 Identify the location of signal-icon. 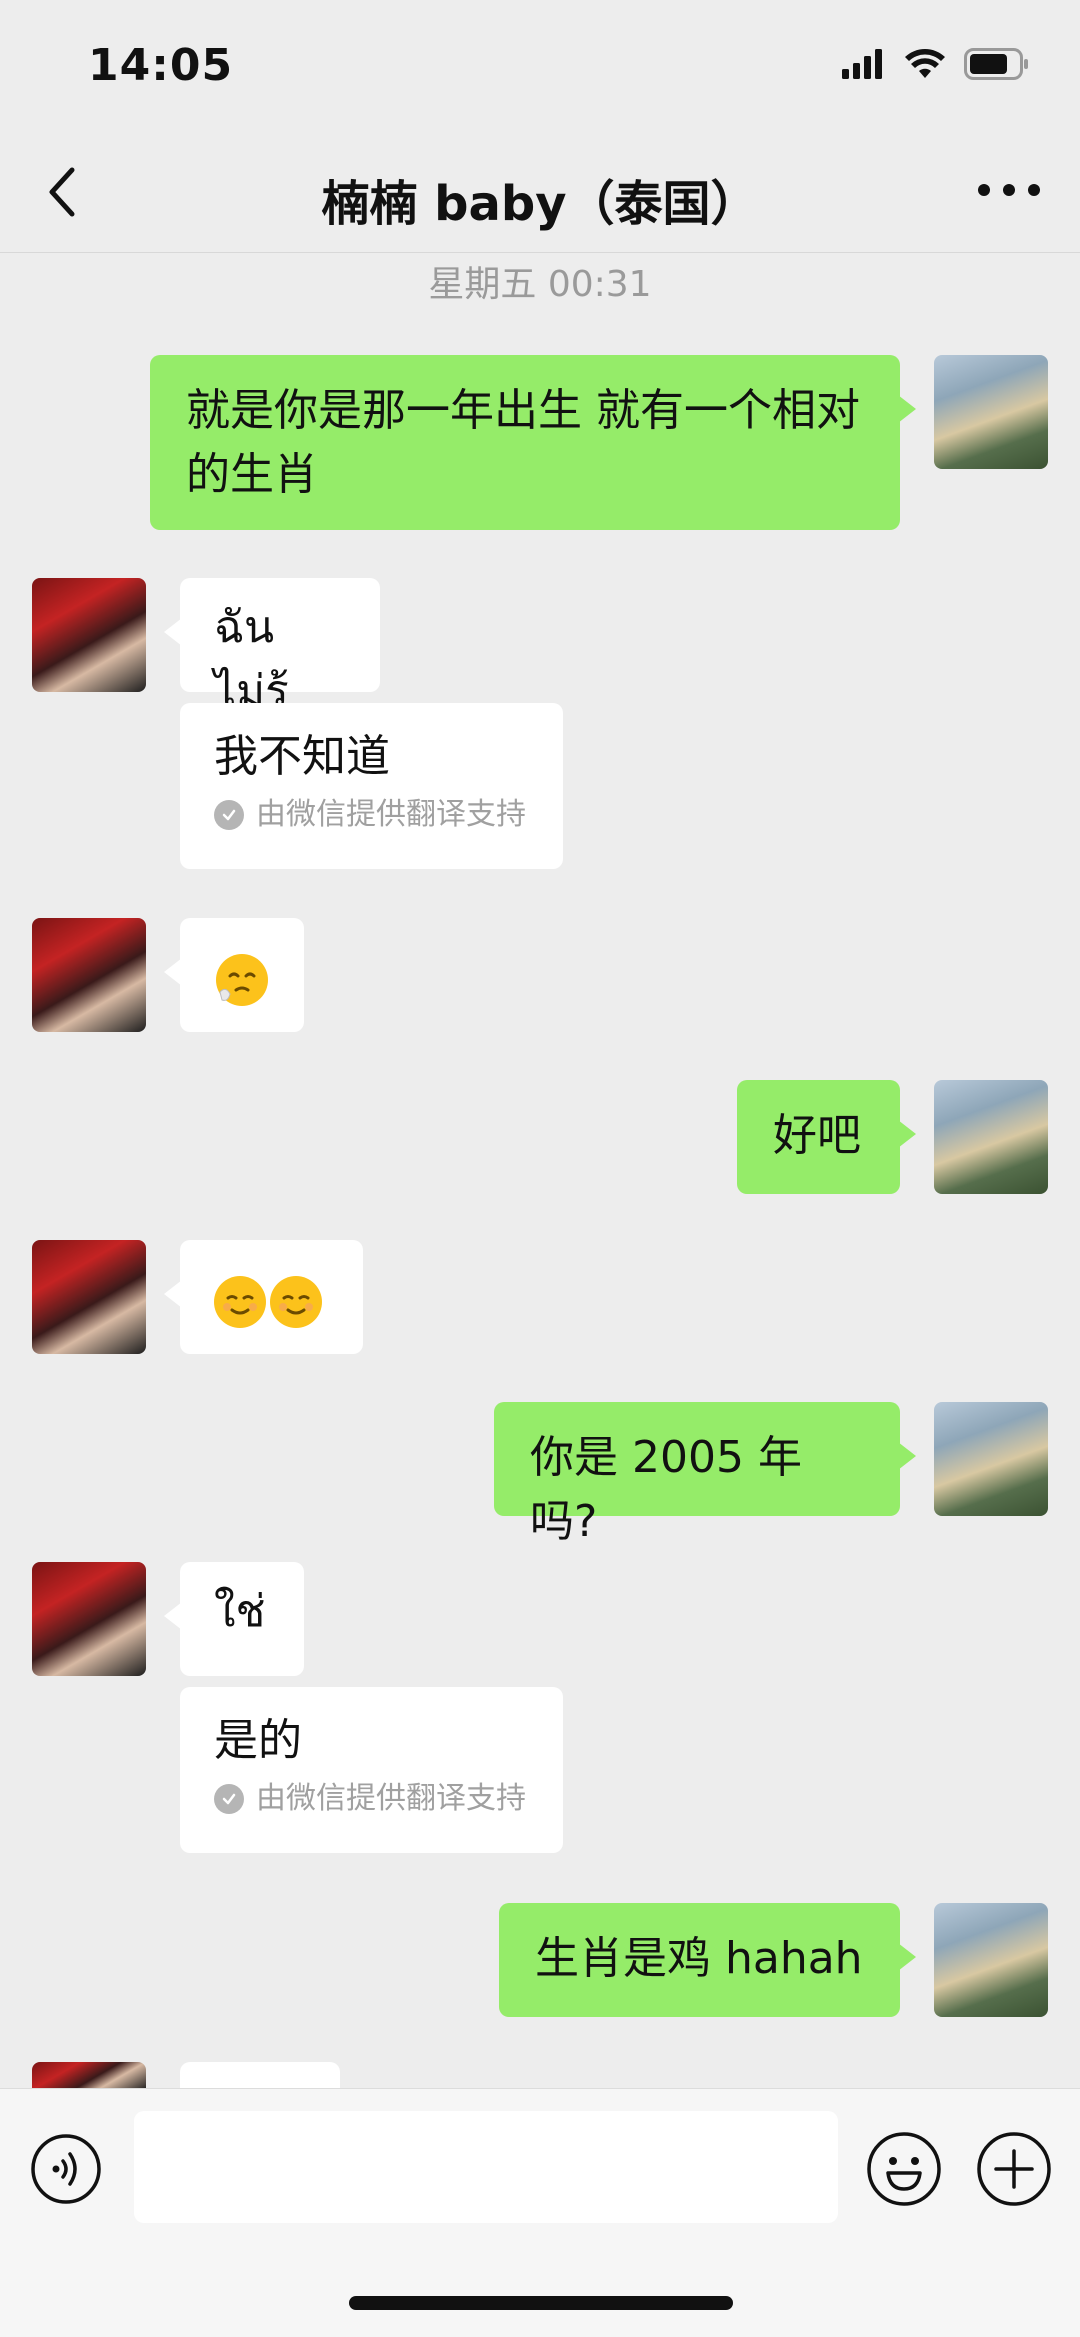
(862, 64).